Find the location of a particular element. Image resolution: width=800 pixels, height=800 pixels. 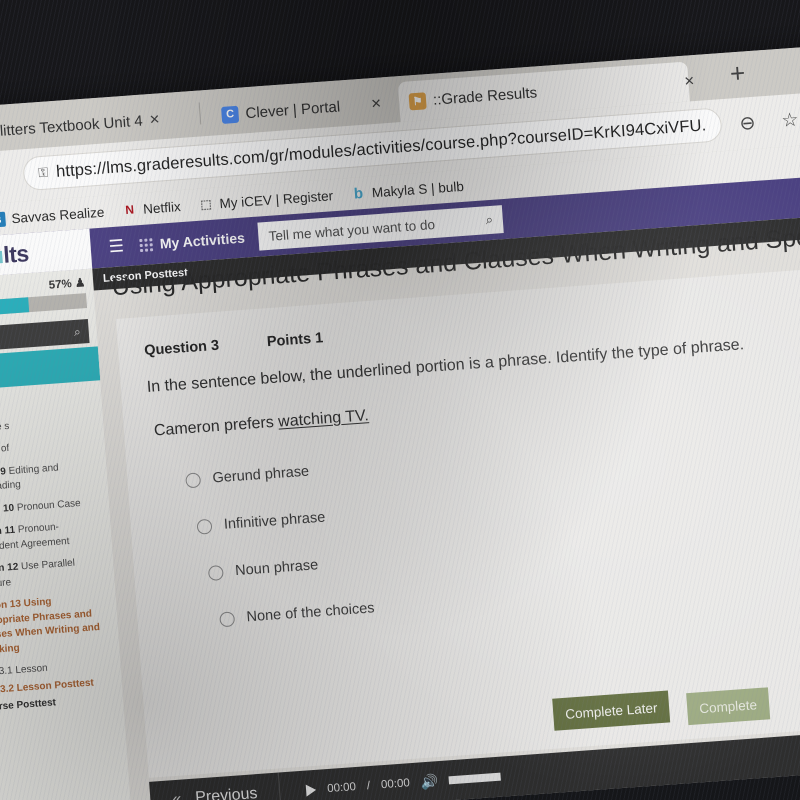

sidebar-item-tenses: Tenses is located at coordinates (48, 403).